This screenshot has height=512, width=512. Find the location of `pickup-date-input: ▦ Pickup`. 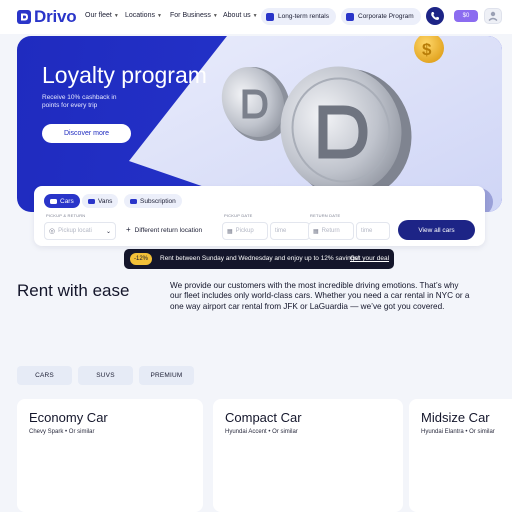

pickup-date-input: ▦ Pickup is located at coordinates (245, 231).